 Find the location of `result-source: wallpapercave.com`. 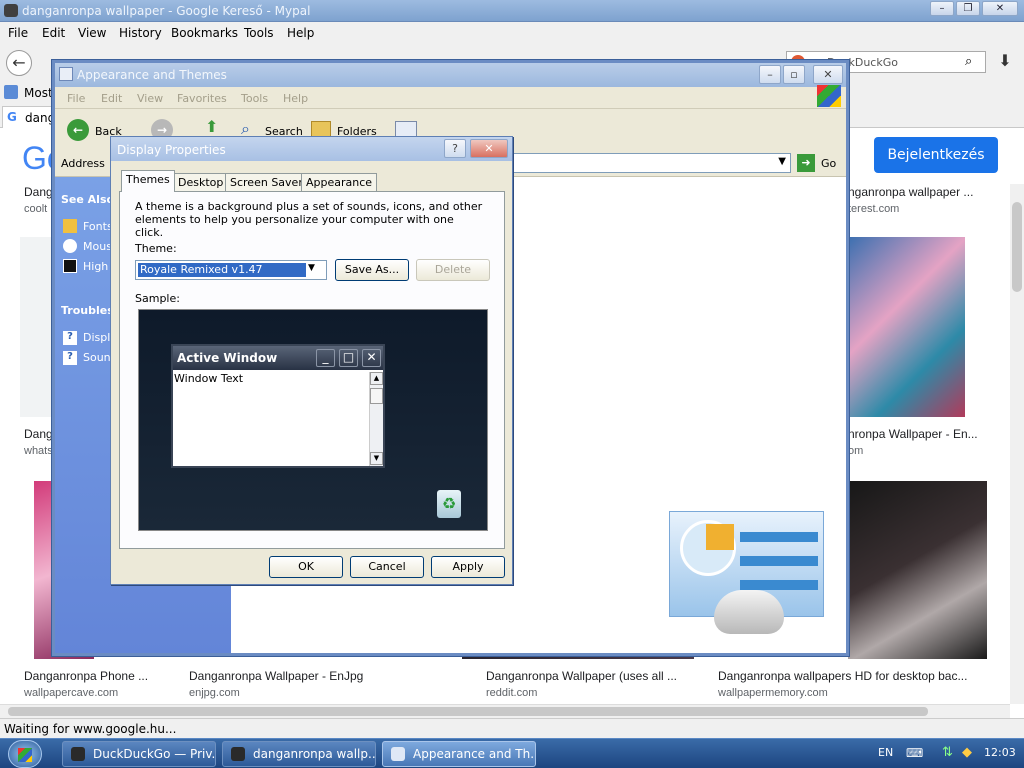

result-source: wallpapercave.com is located at coordinates (71, 693).